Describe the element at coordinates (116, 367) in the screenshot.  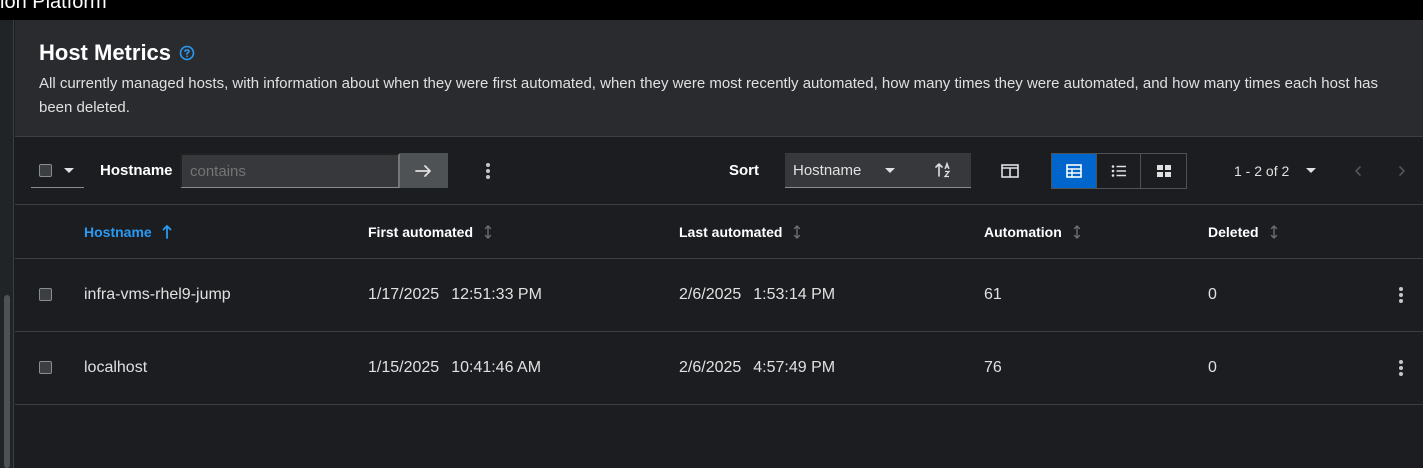
I see `cell-hostname: localhost` at that location.